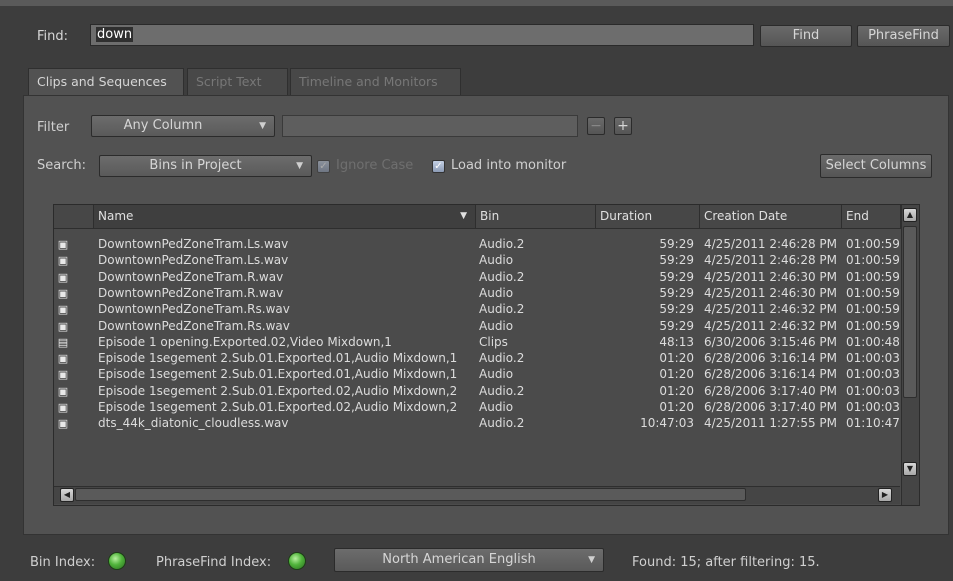  Describe the element at coordinates (771, 217) in the screenshot. I see `column-header-creation-date: Creation Date` at that location.